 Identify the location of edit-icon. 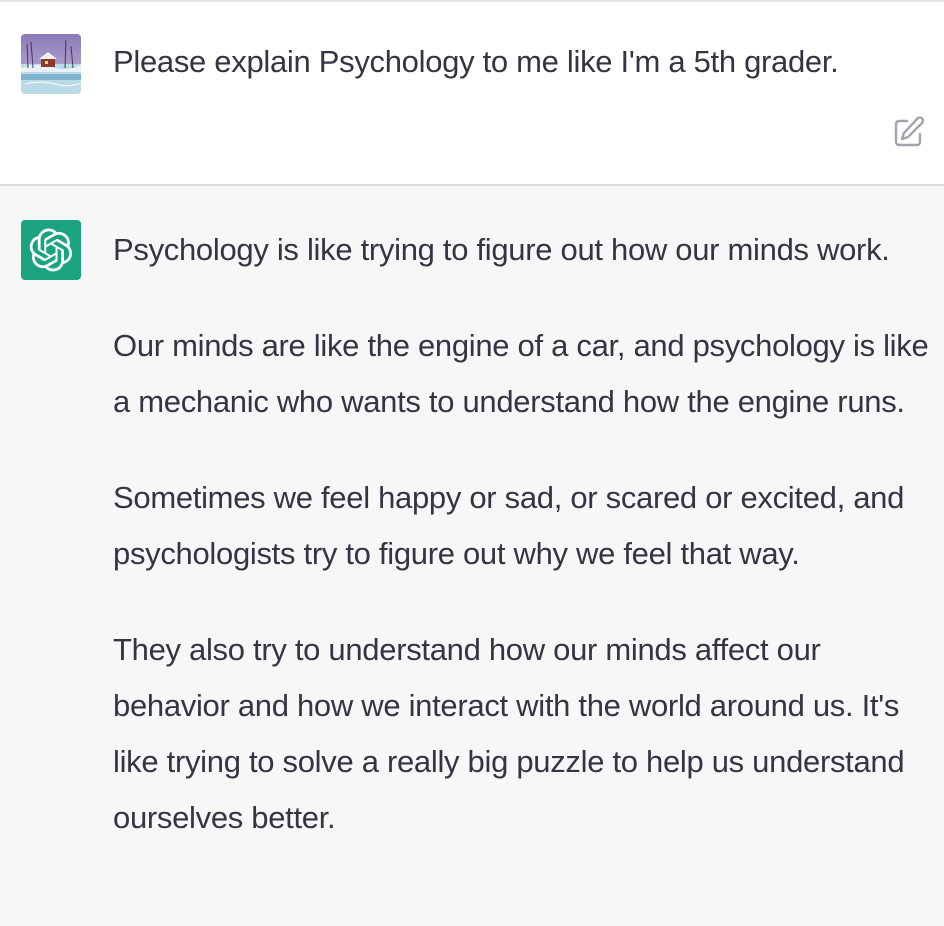
(909, 132).